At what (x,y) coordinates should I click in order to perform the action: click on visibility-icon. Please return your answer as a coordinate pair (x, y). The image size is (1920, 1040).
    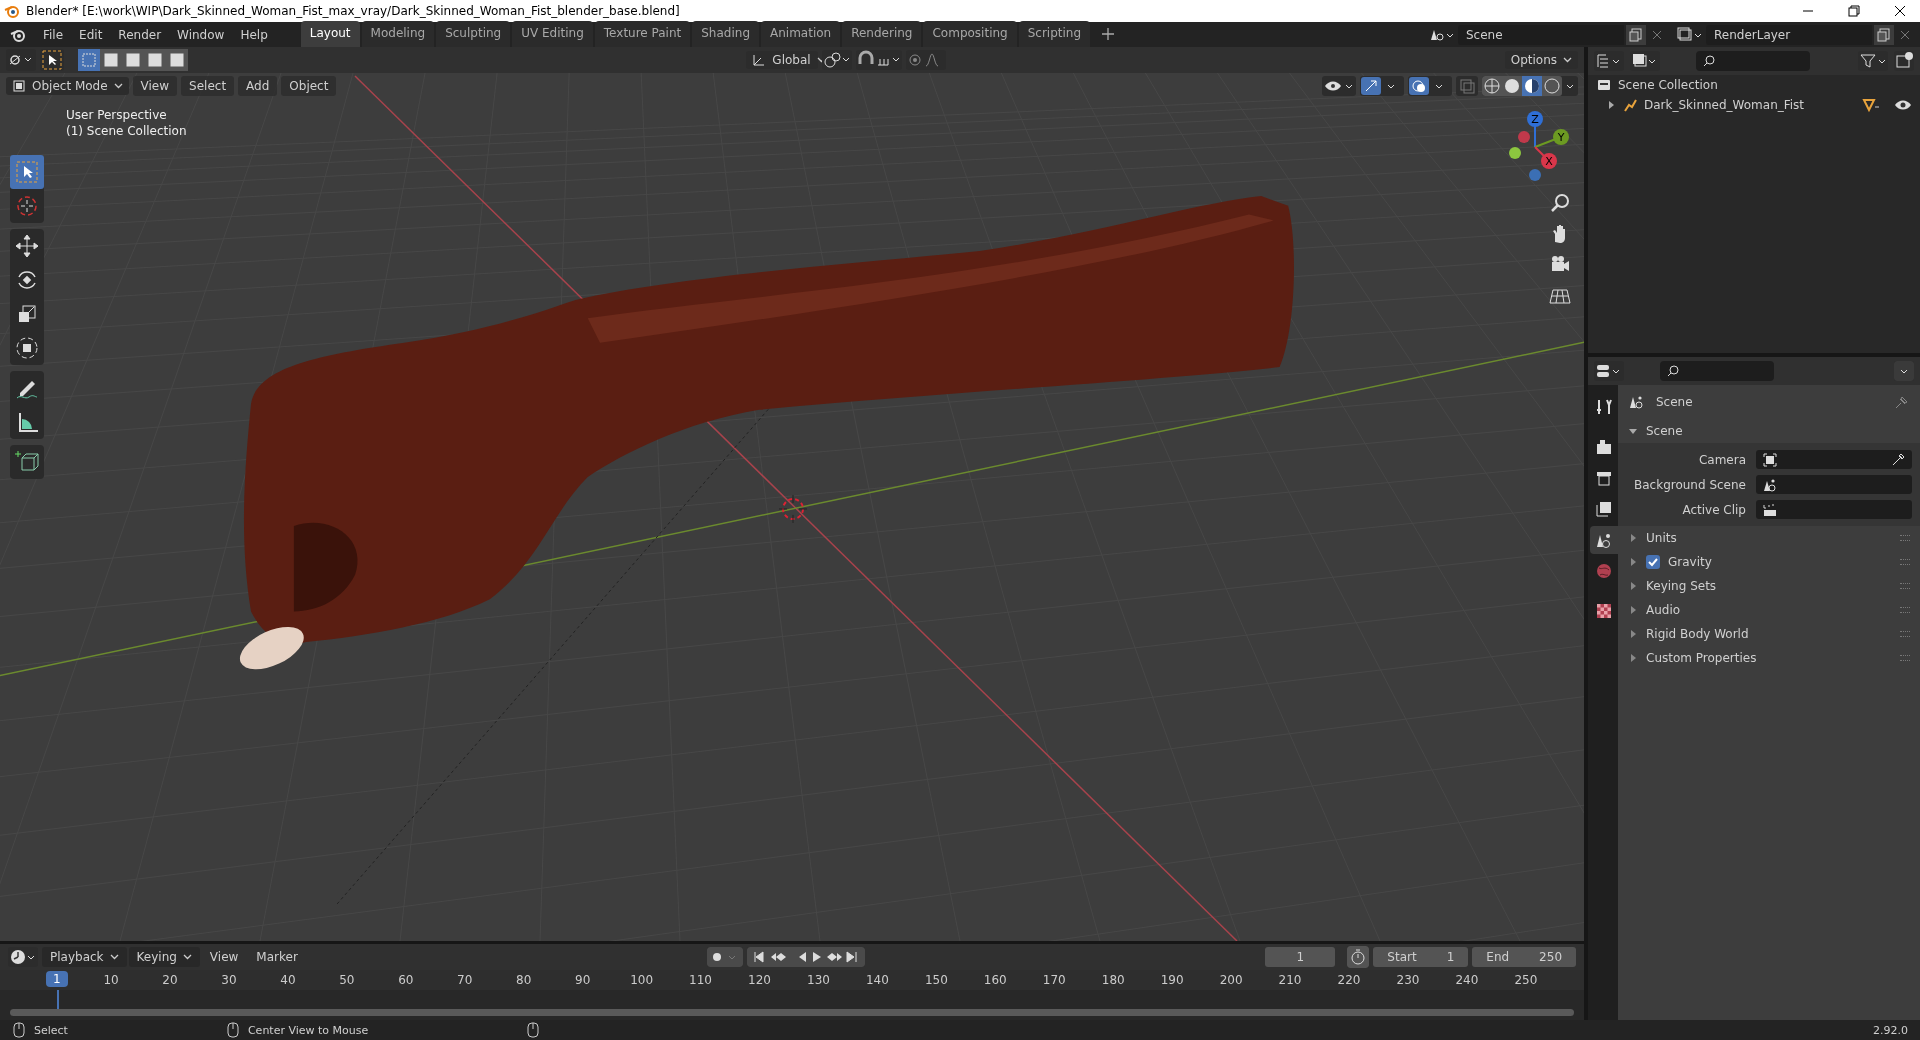
    Looking at the image, I should click on (1339, 86).